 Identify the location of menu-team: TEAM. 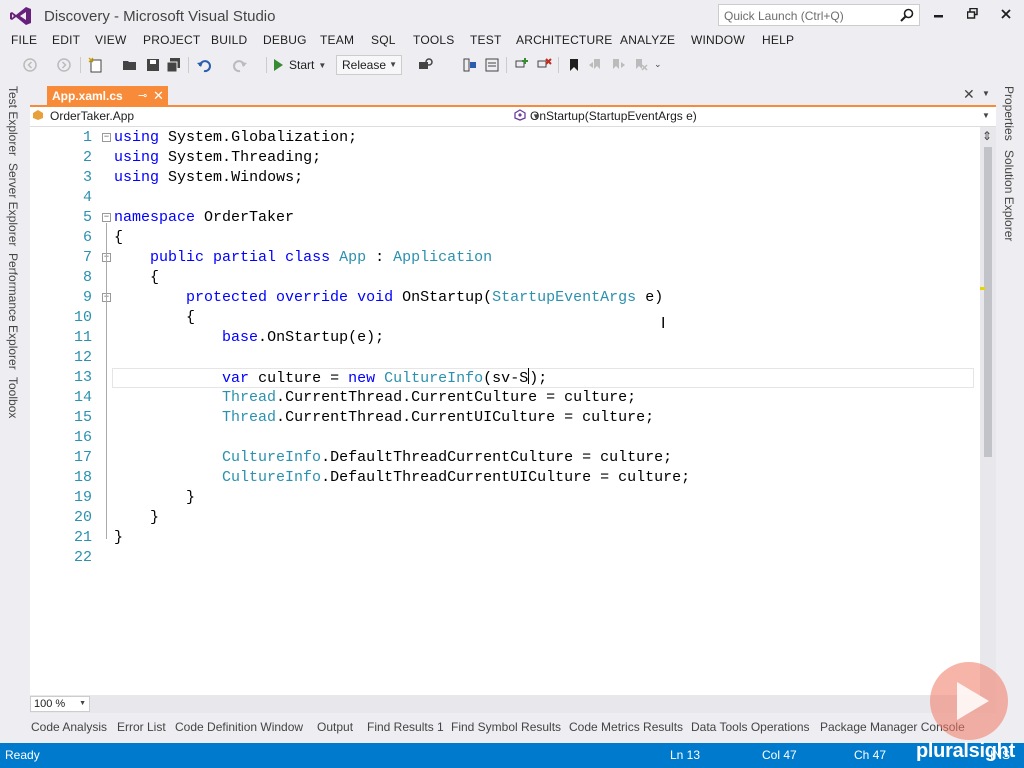
(337, 40).